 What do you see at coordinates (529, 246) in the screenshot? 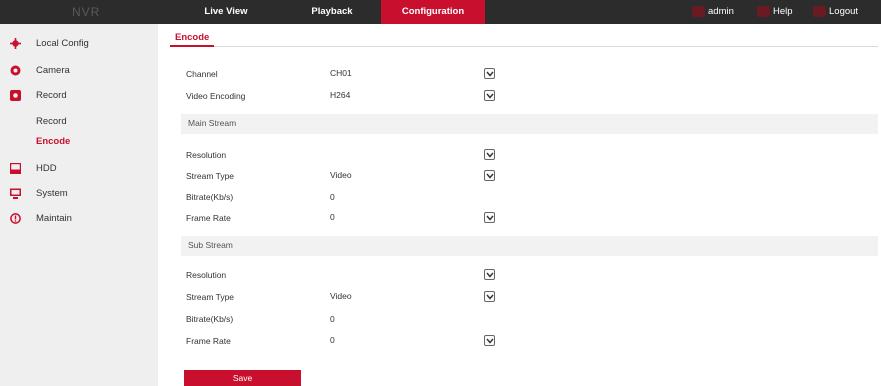
I see `sub-stream-section: Sub Stream` at bounding box center [529, 246].